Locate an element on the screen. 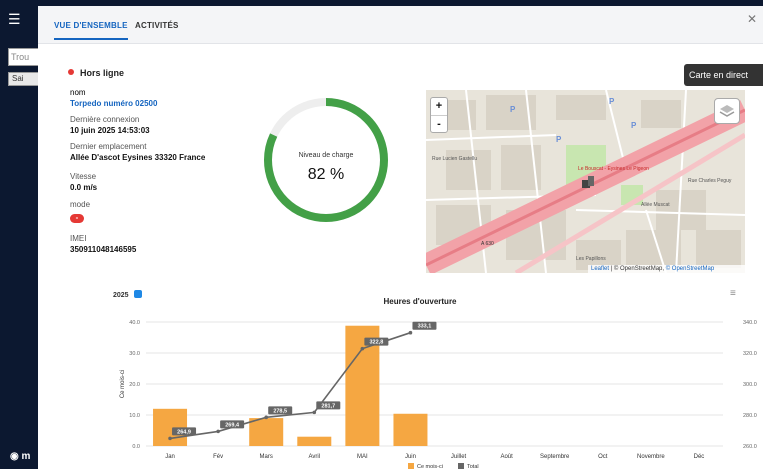 The image size is (763, 469). logo-icon: ◉ is located at coordinates (14, 456).